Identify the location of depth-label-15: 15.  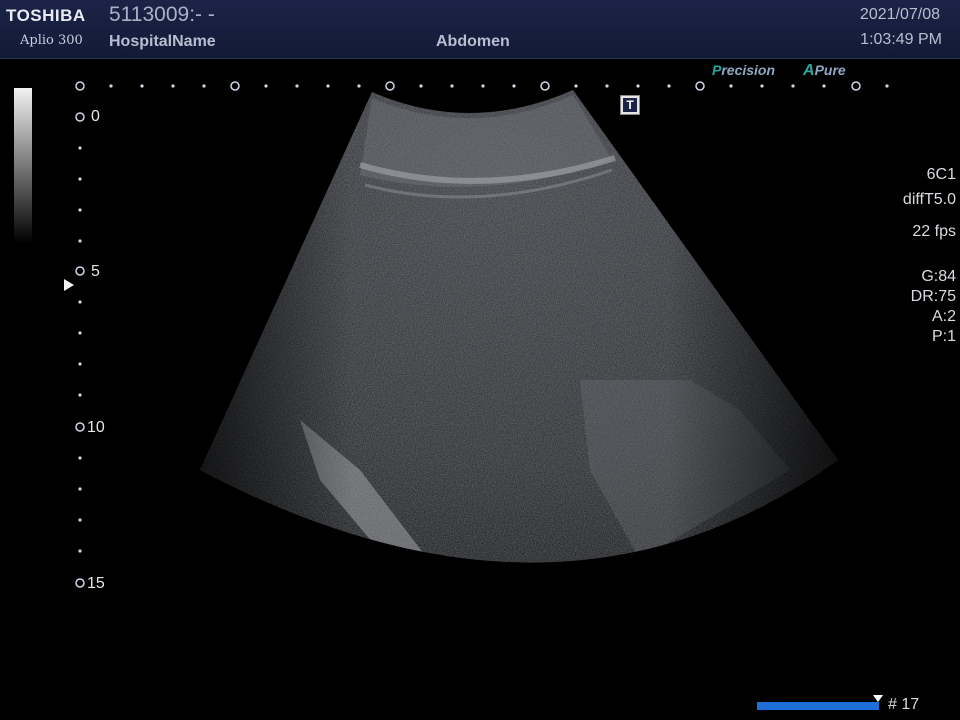
(96, 583).